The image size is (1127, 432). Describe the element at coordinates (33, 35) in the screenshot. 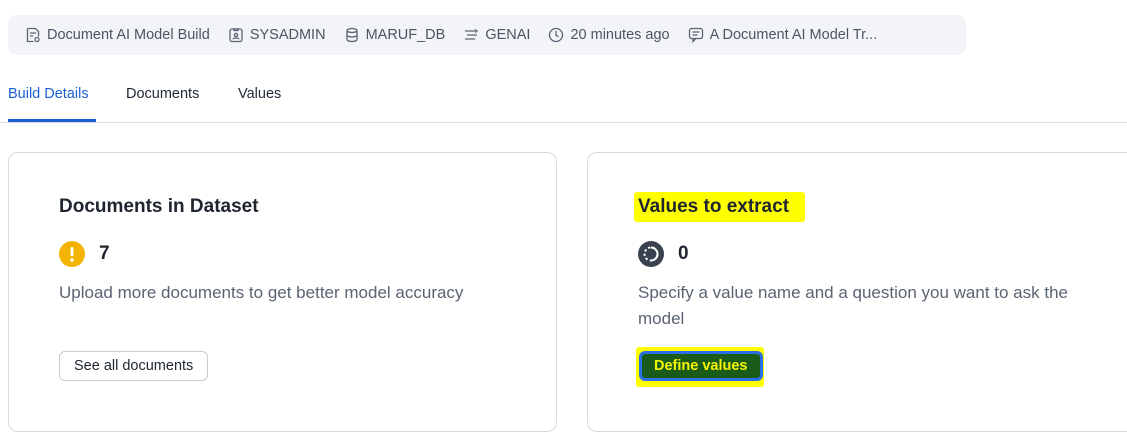

I see `document-gear-icon` at that location.